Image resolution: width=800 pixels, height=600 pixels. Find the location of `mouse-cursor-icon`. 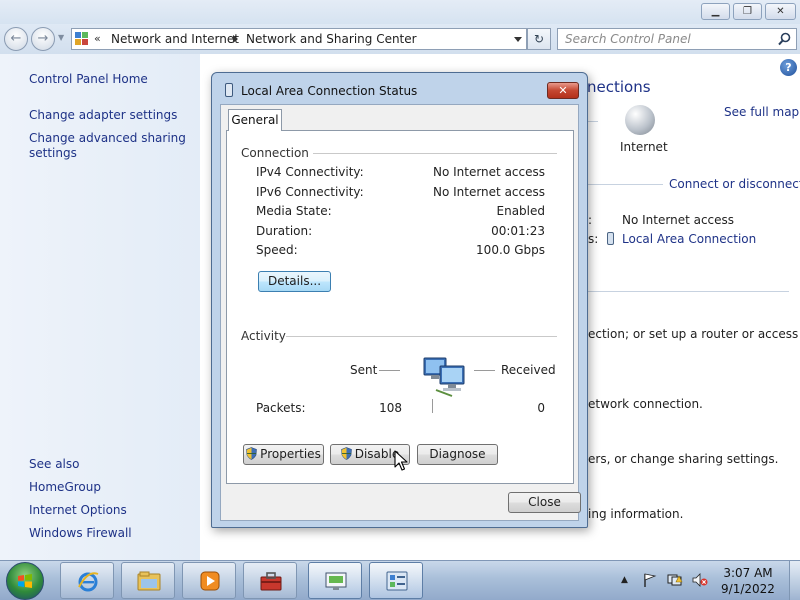

mouse-cursor-icon is located at coordinates (401, 460).